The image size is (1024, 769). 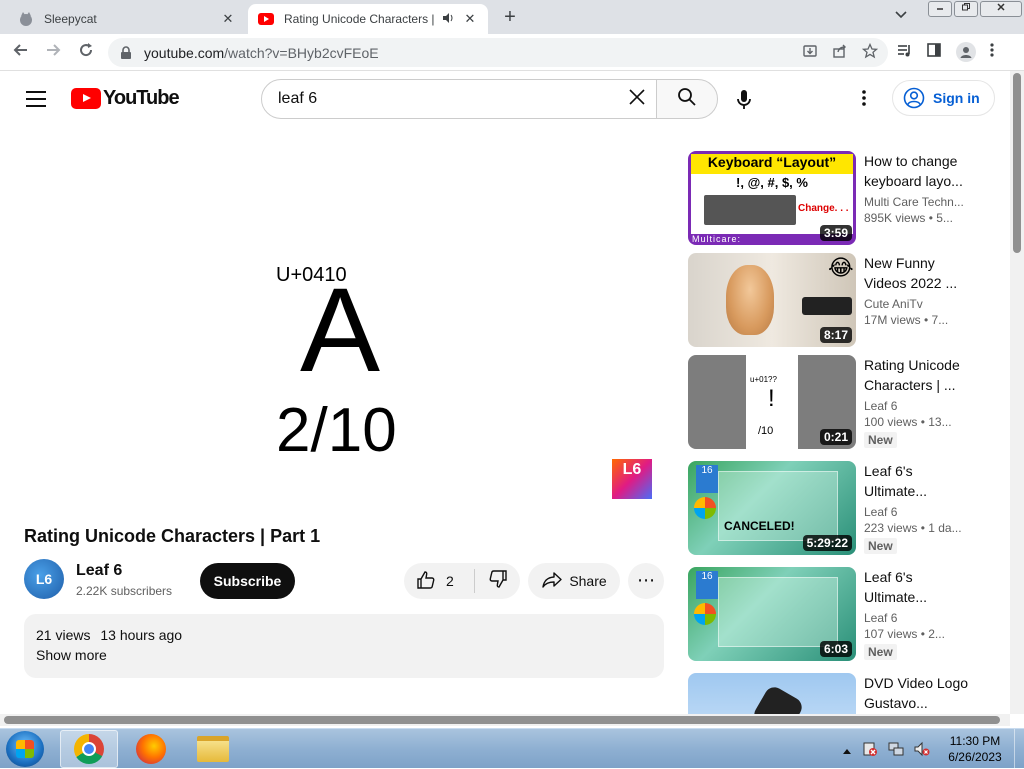 I want to click on share-page-icon, so click(x=840, y=52).